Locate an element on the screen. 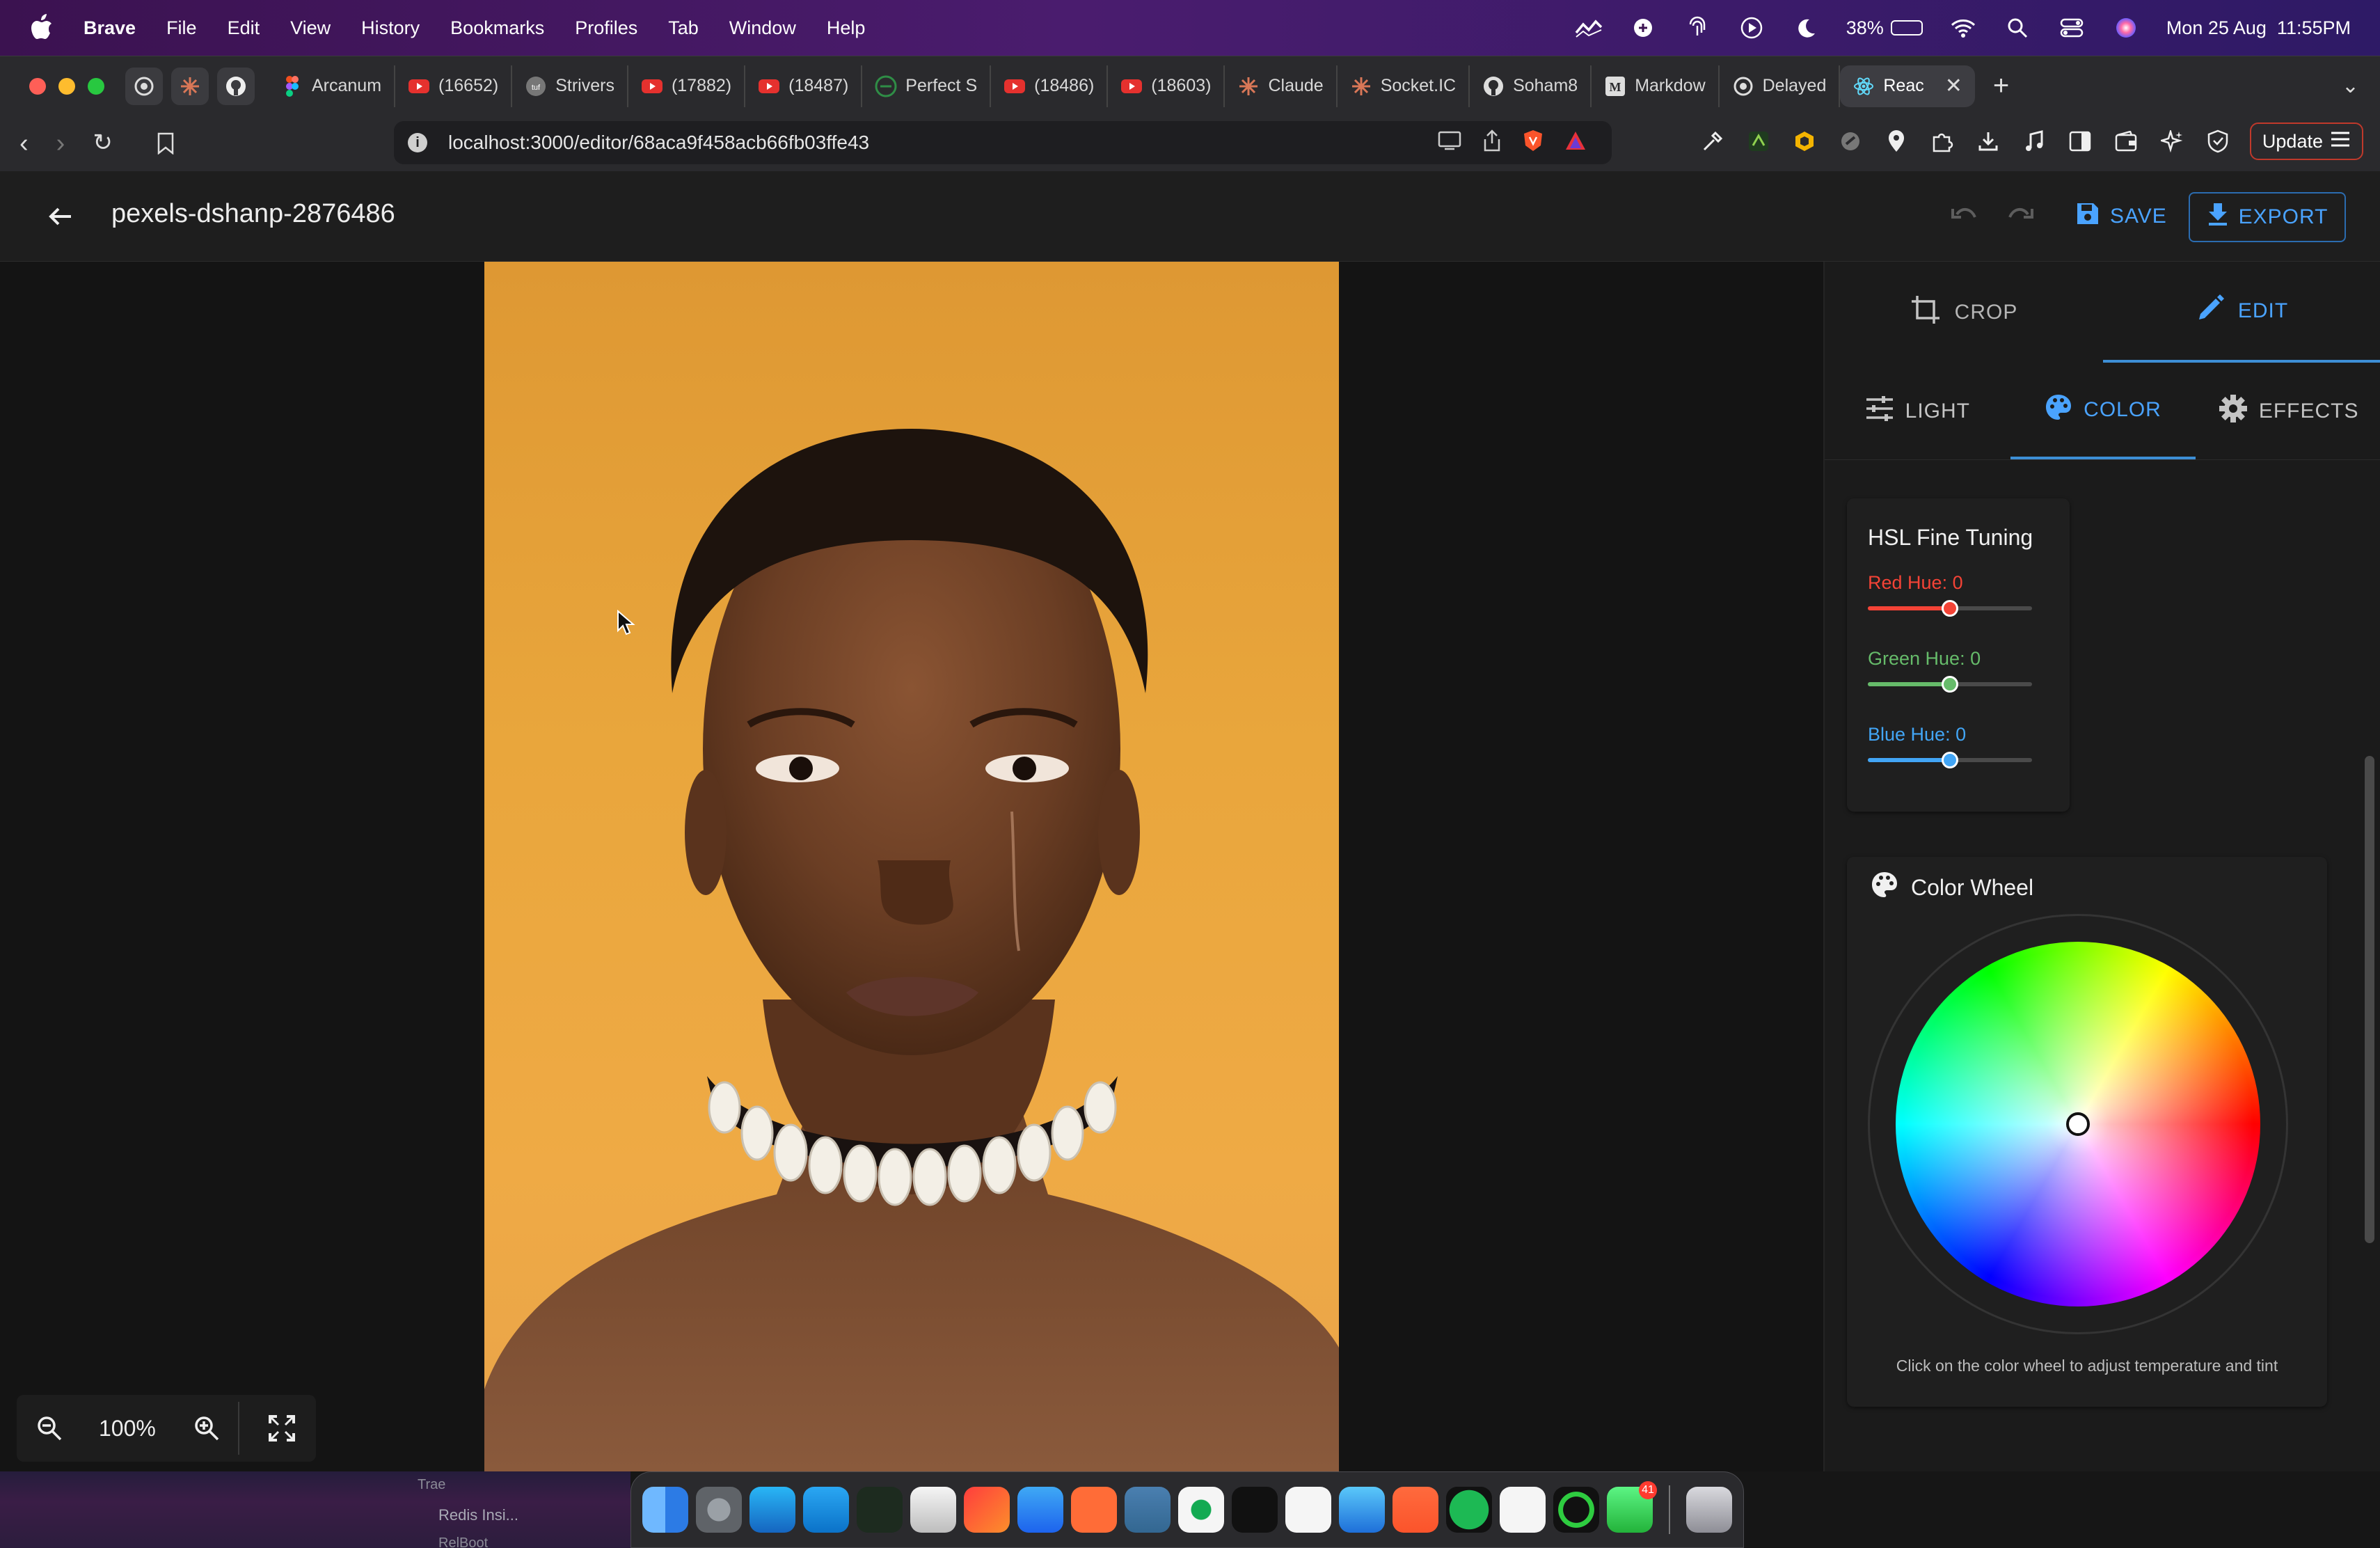  menu-history: History is located at coordinates (390, 28).